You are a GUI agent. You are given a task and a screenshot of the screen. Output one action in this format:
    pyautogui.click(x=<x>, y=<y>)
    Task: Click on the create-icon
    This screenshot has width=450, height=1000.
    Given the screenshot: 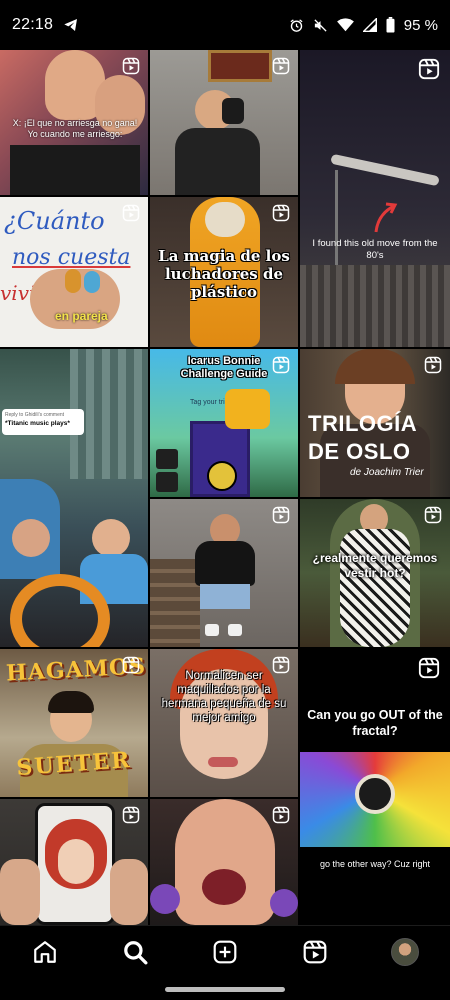 What is the action you would take?
    pyautogui.click(x=225, y=952)
    